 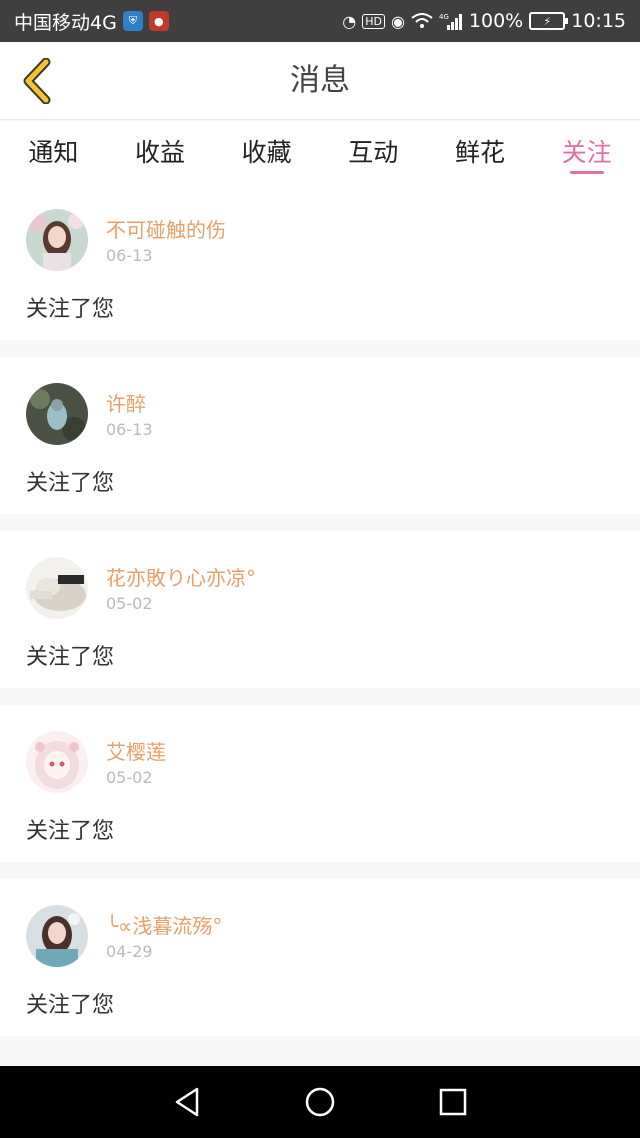 I want to click on app-header: 消息, so click(x=320, y=81).